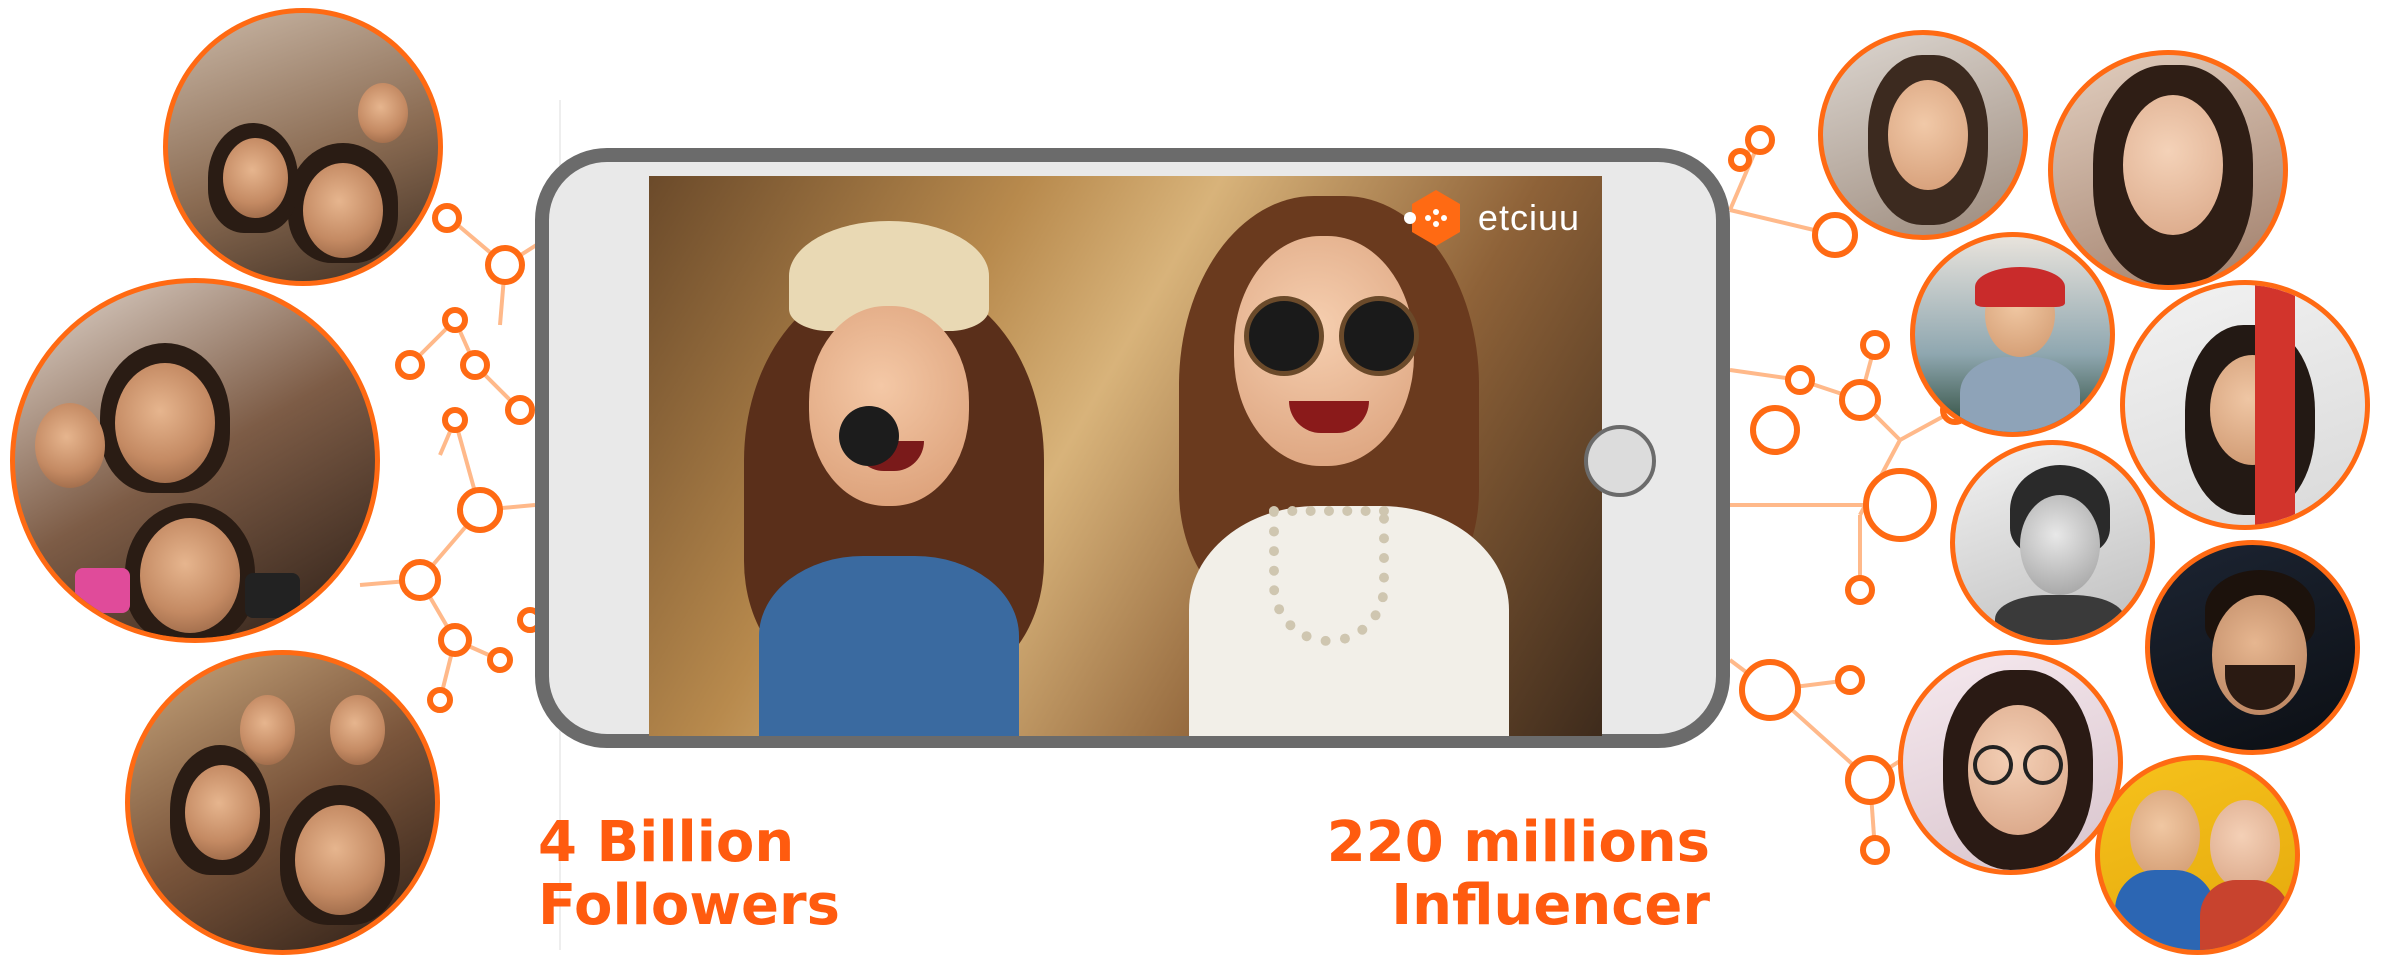 This screenshot has height=959, width=2382. I want to click on crowd-photo-top, so click(303, 147).